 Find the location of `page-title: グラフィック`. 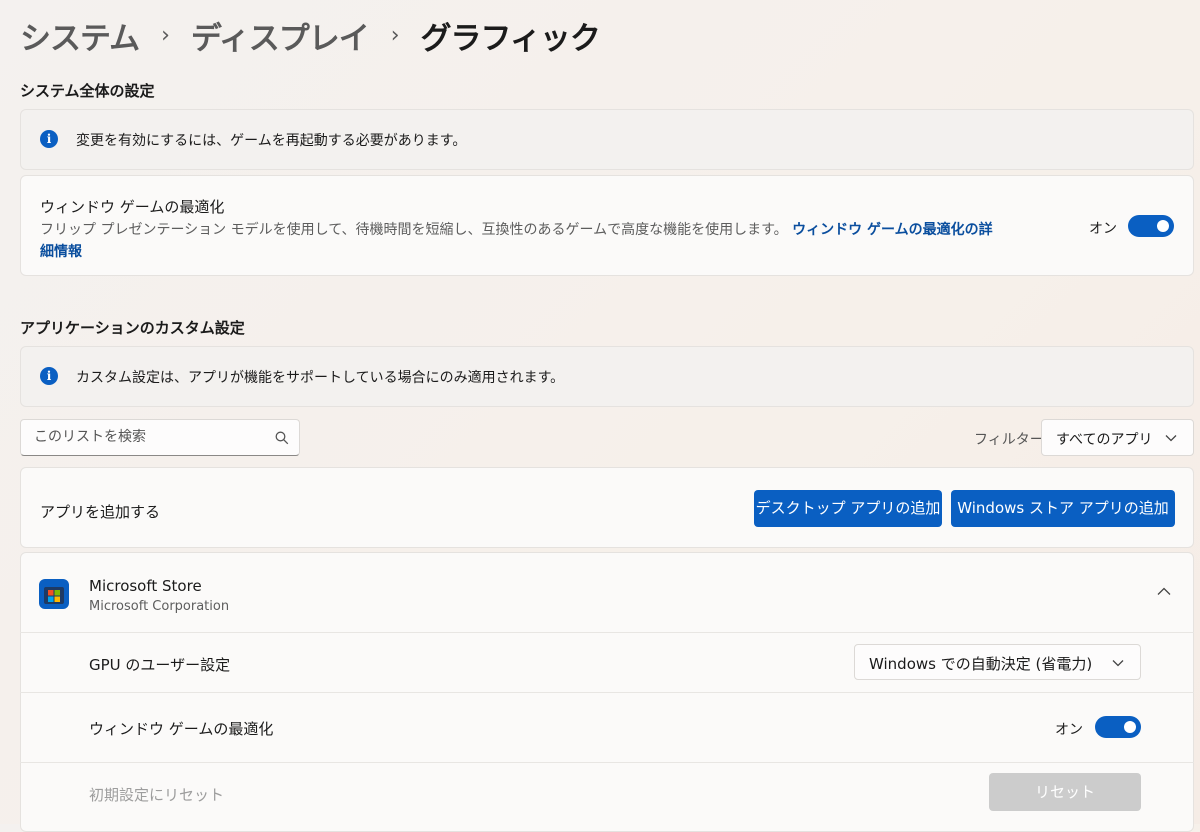

page-title: グラフィック is located at coordinates (510, 38).